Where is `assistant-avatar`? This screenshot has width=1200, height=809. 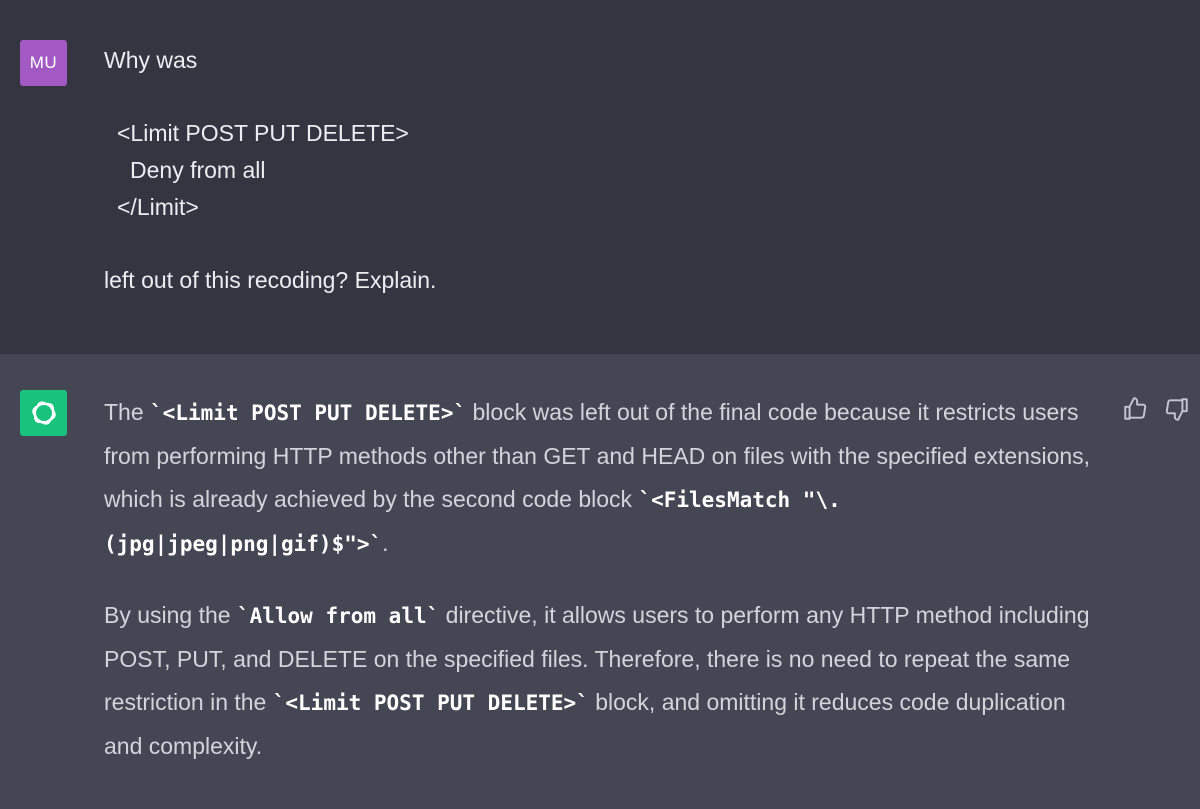 assistant-avatar is located at coordinates (43, 413).